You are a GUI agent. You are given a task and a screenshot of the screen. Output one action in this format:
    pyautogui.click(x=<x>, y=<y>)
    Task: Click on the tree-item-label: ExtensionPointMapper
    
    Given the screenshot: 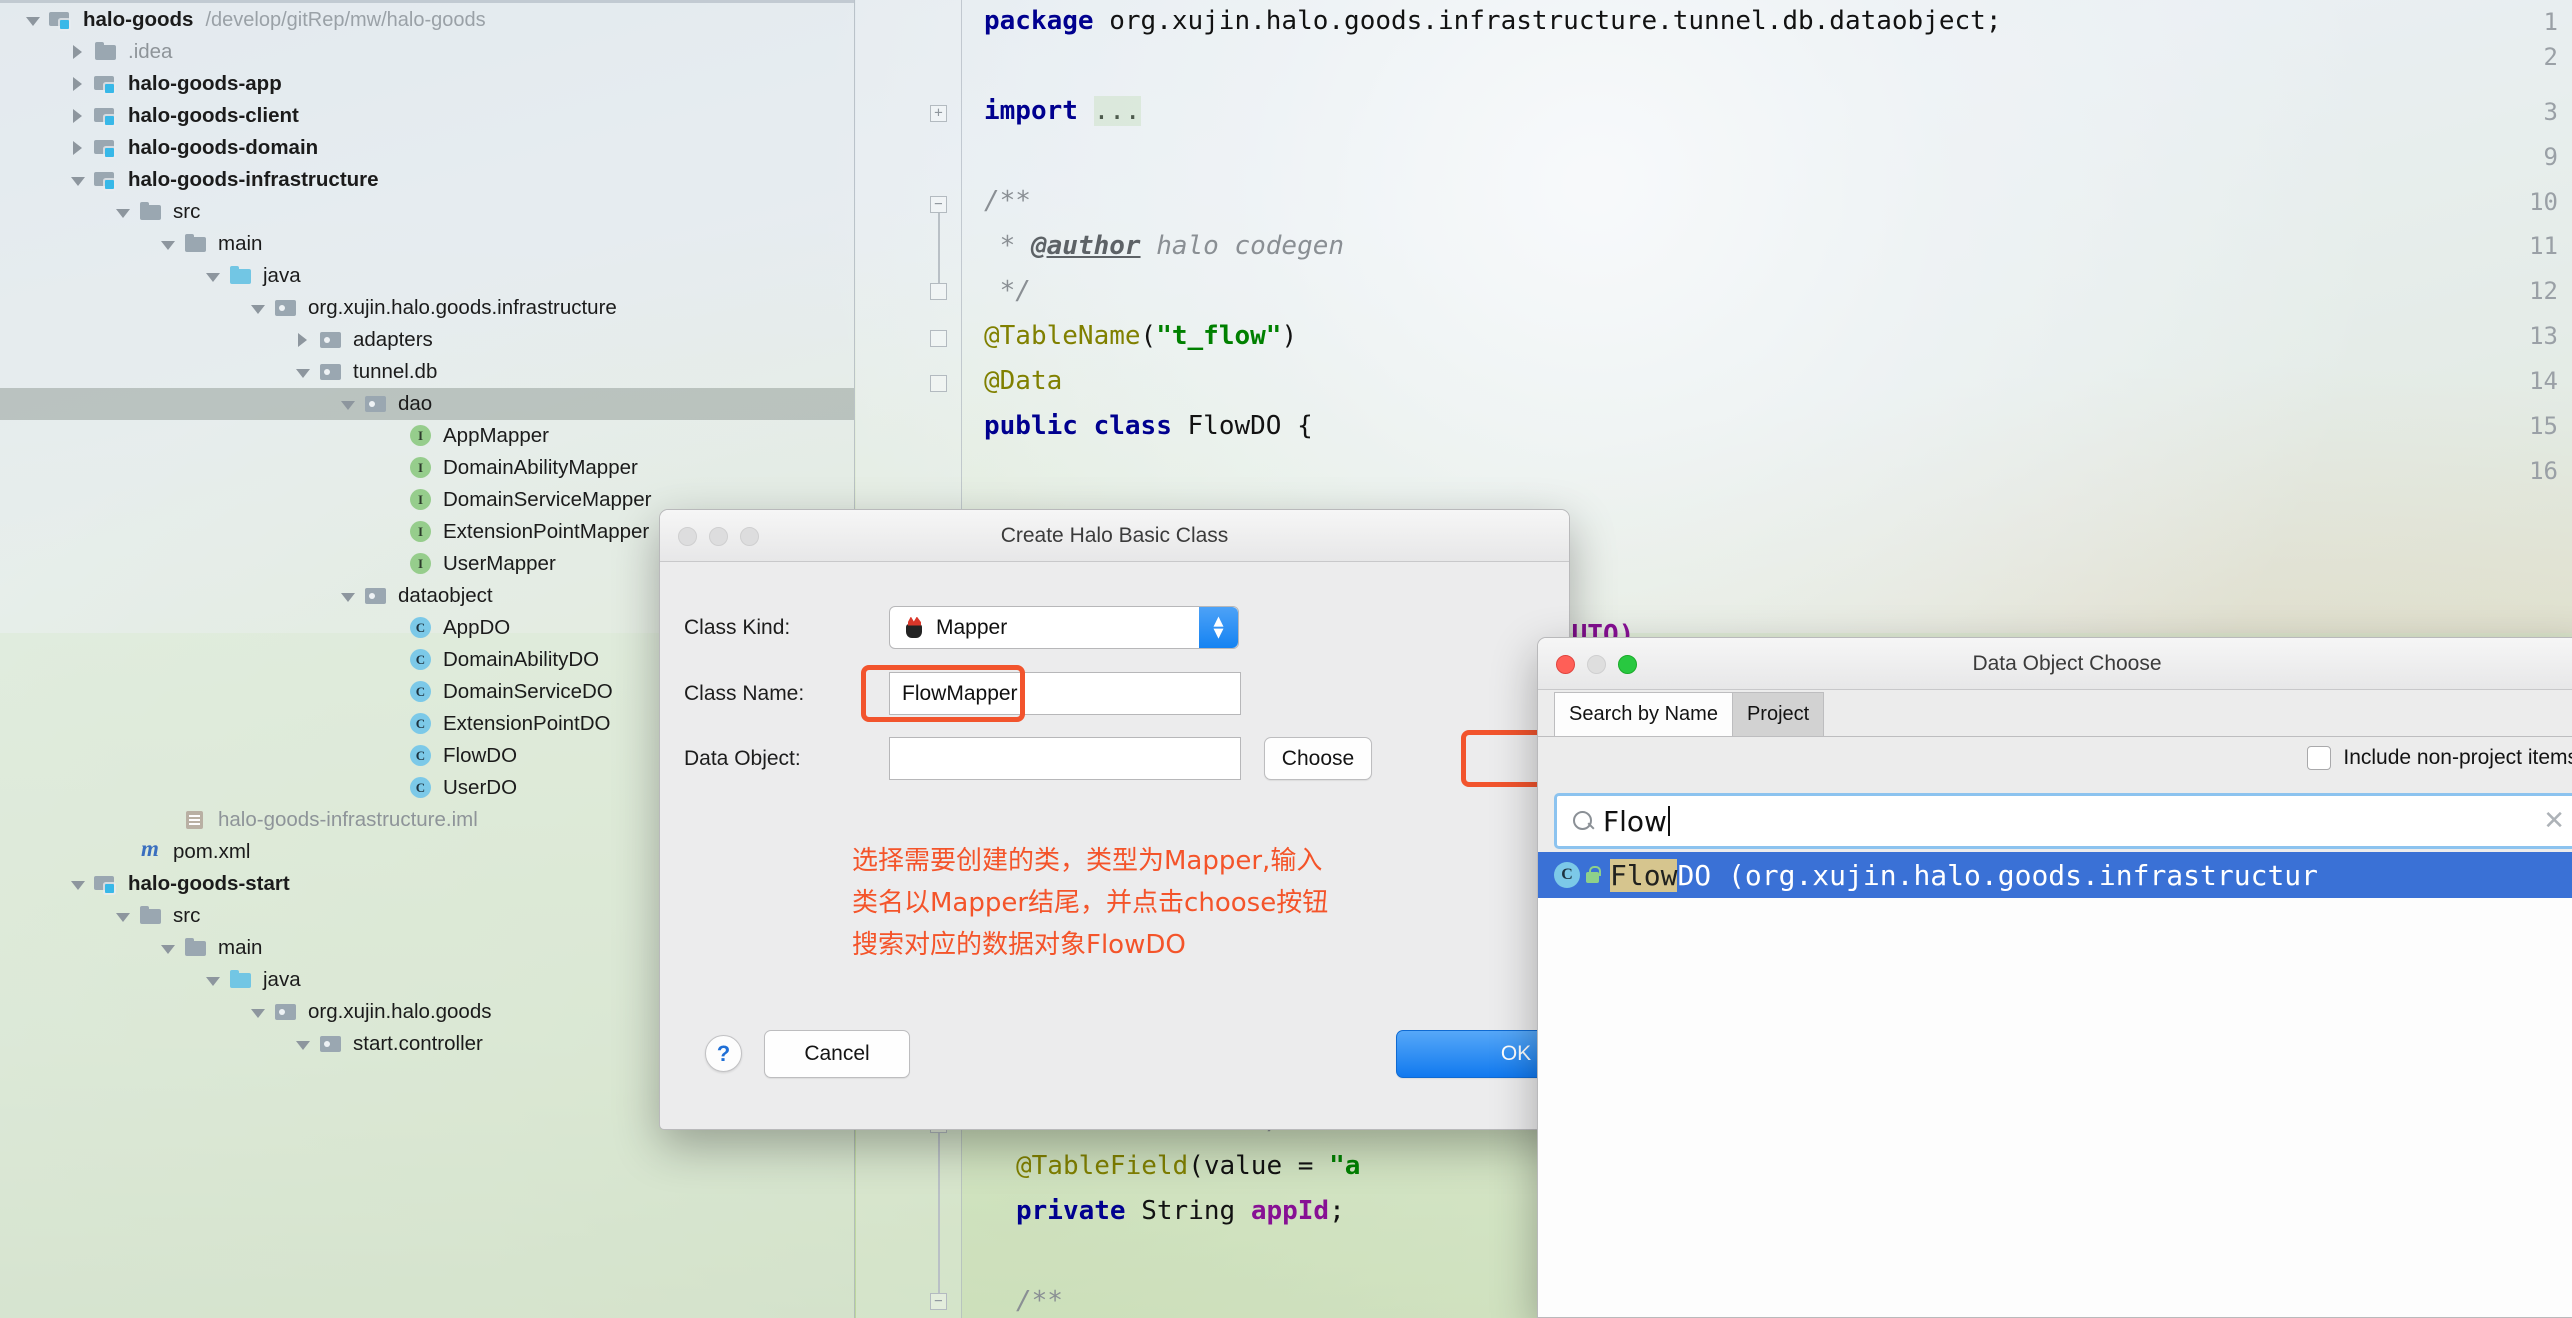 What is the action you would take?
    pyautogui.click(x=546, y=531)
    